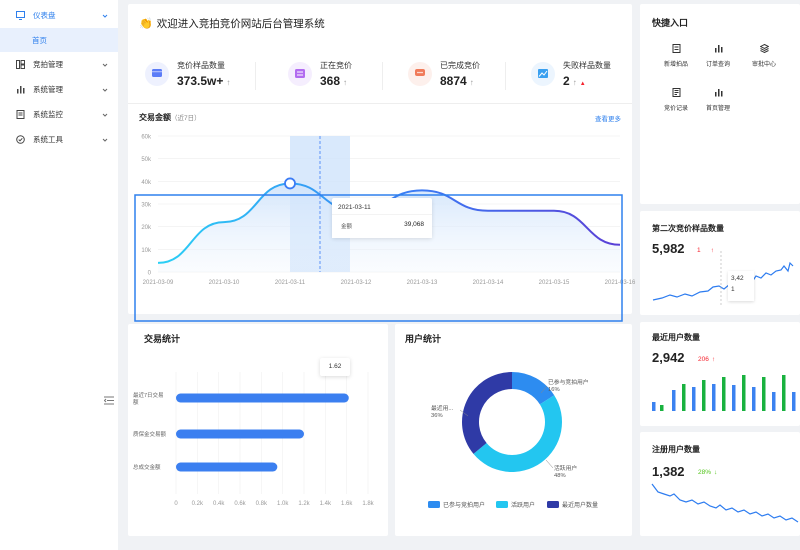  I want to click on stat-label: 失败样品数量, so click(587, 65).